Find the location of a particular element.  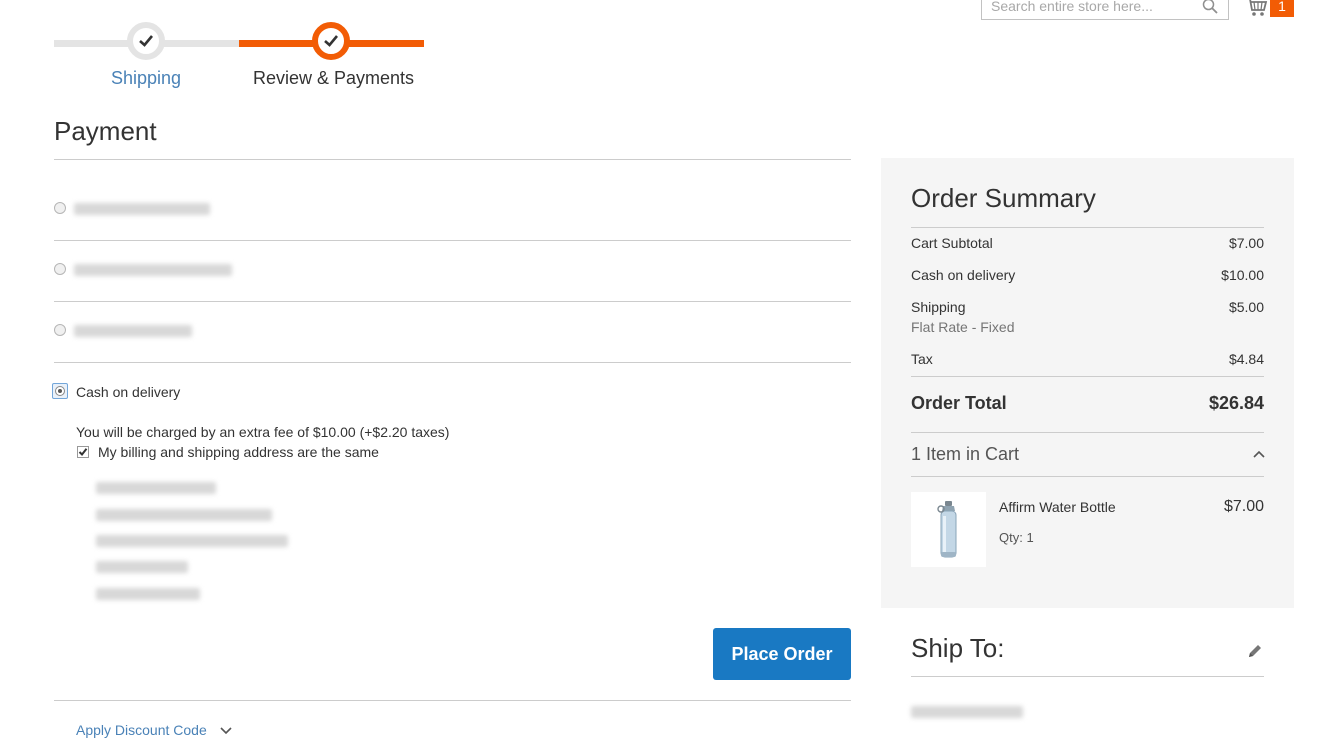

step-review-marker is located at coordinates (331, 41).